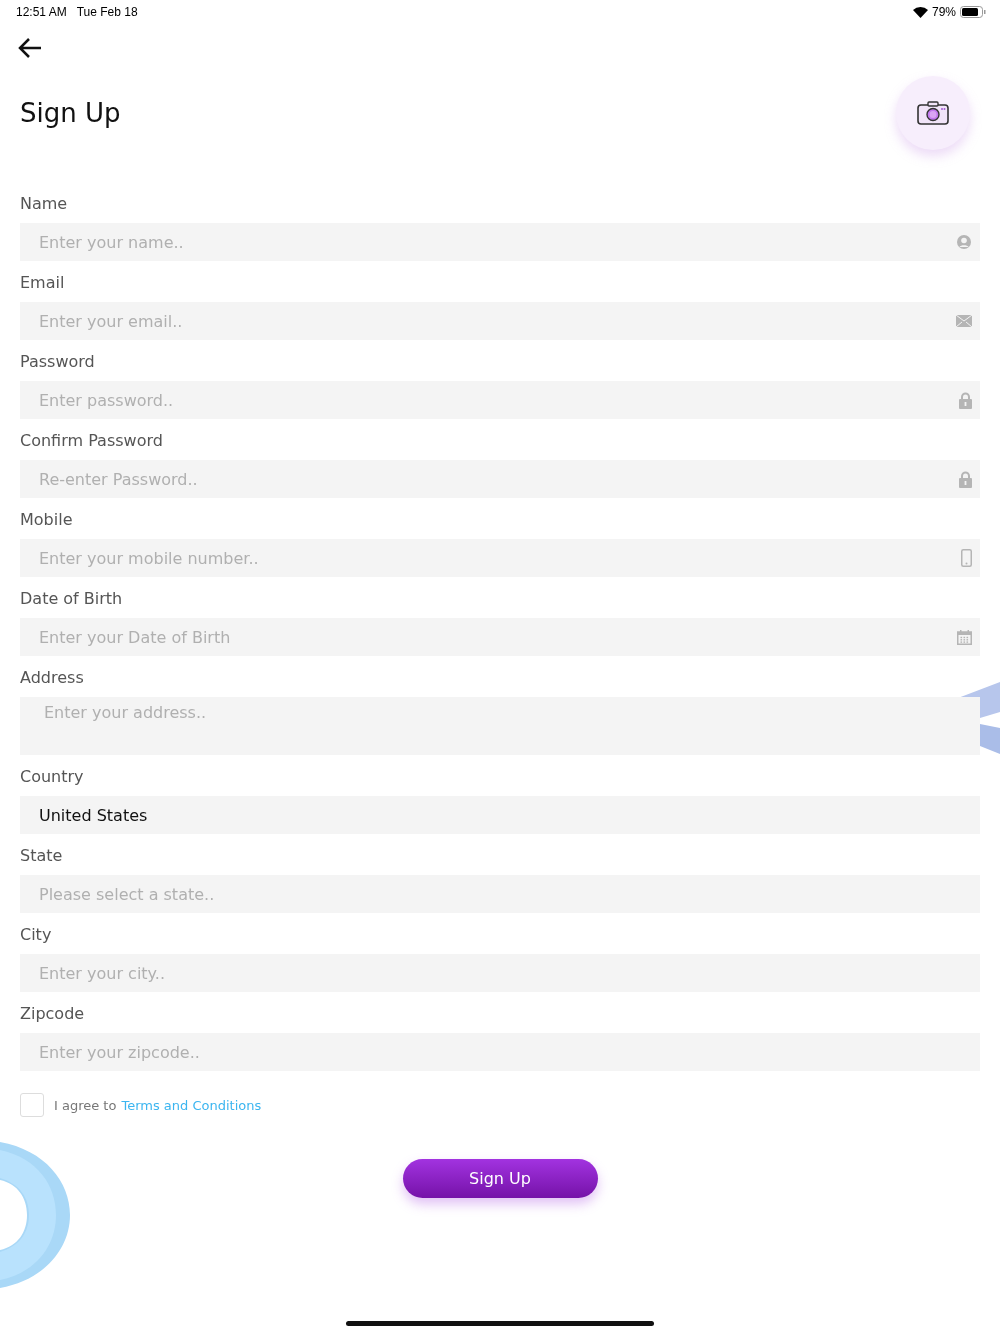 This screenshot has width=1000, height=1334. Describe the element at coordinates (964, 637) in the screenshot. I see `calendar-icon` at that location.